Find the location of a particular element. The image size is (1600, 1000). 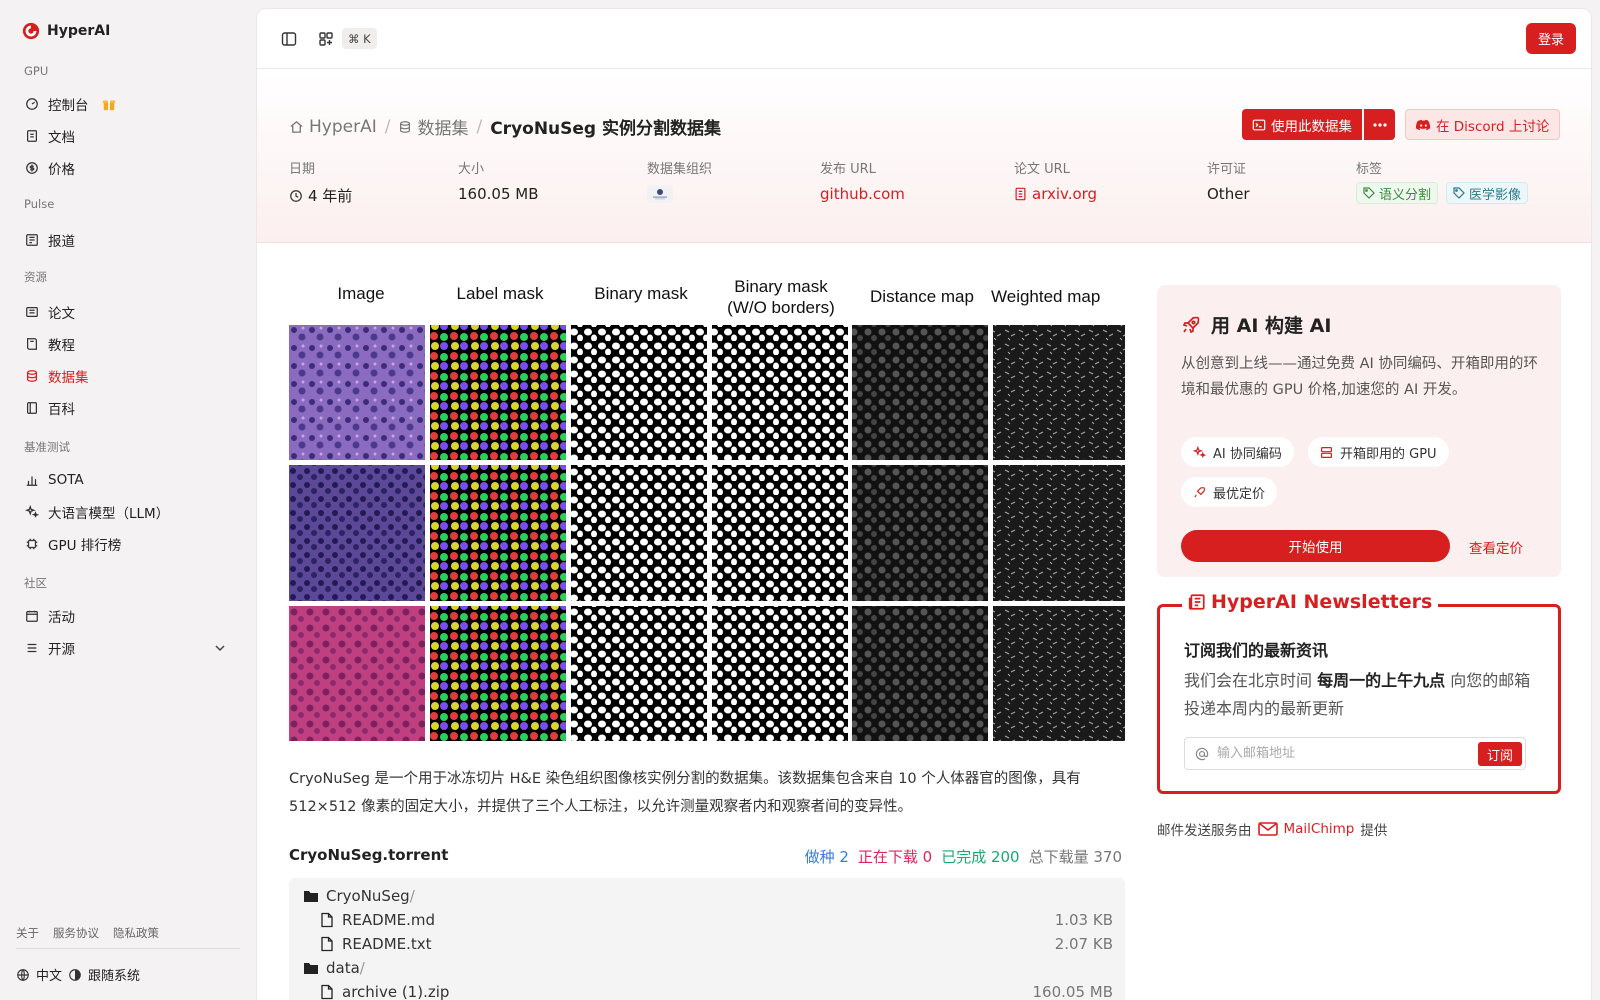

theme-selector: 跟随系统 is located at coordinates (114, 974).